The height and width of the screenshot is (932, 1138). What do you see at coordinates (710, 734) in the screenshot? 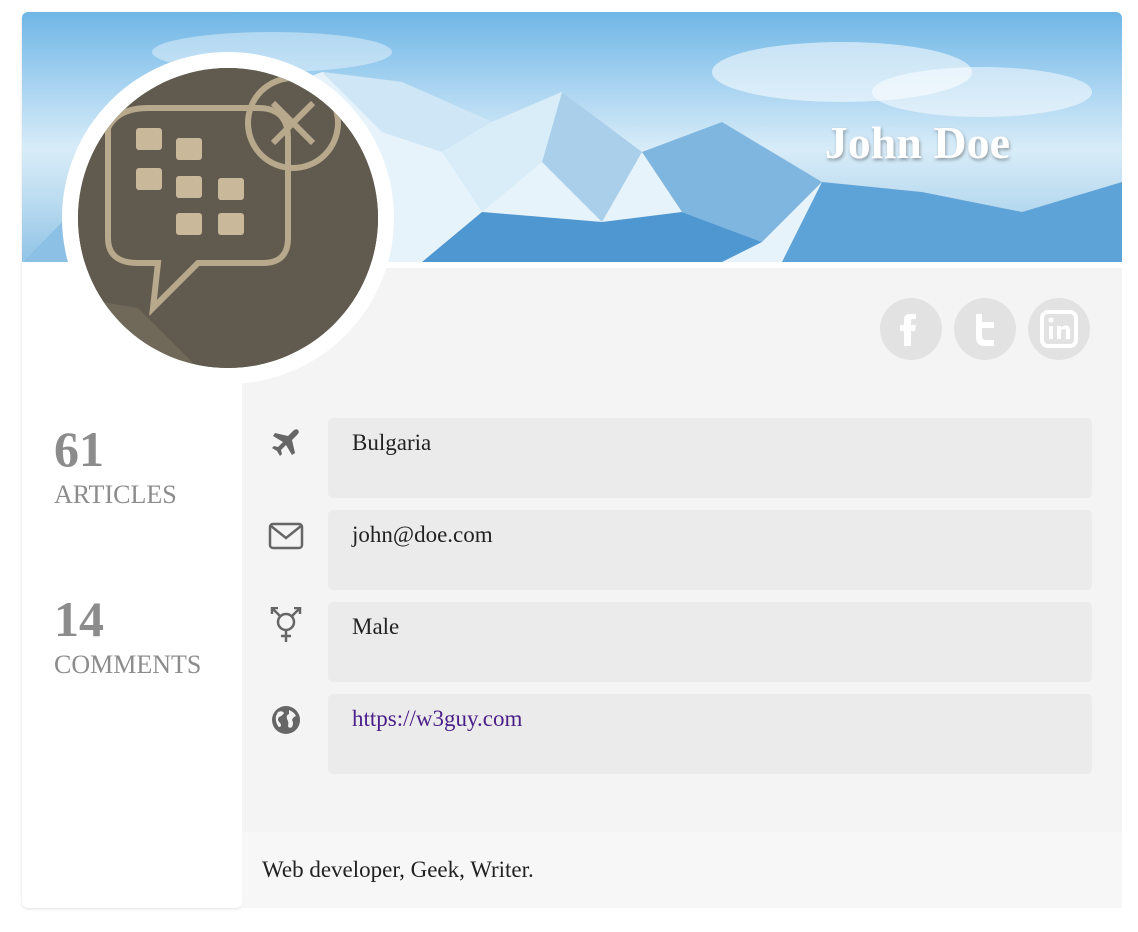
I see `website-field: https://w3guy.com` at bounding box center [710, 734].